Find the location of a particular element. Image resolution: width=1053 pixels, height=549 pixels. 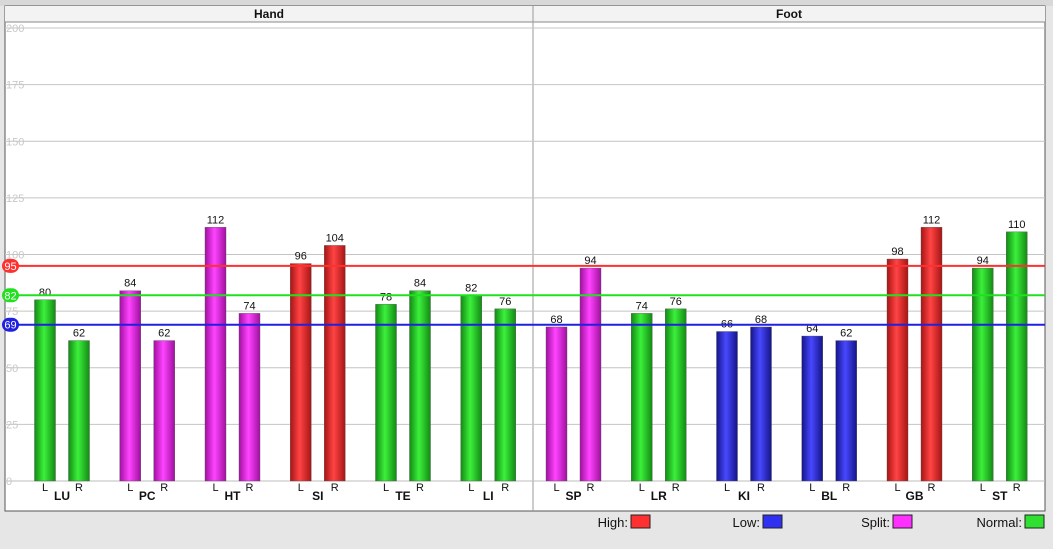

x-sub-label-st-r: R is located at coordinates (1017, 488).